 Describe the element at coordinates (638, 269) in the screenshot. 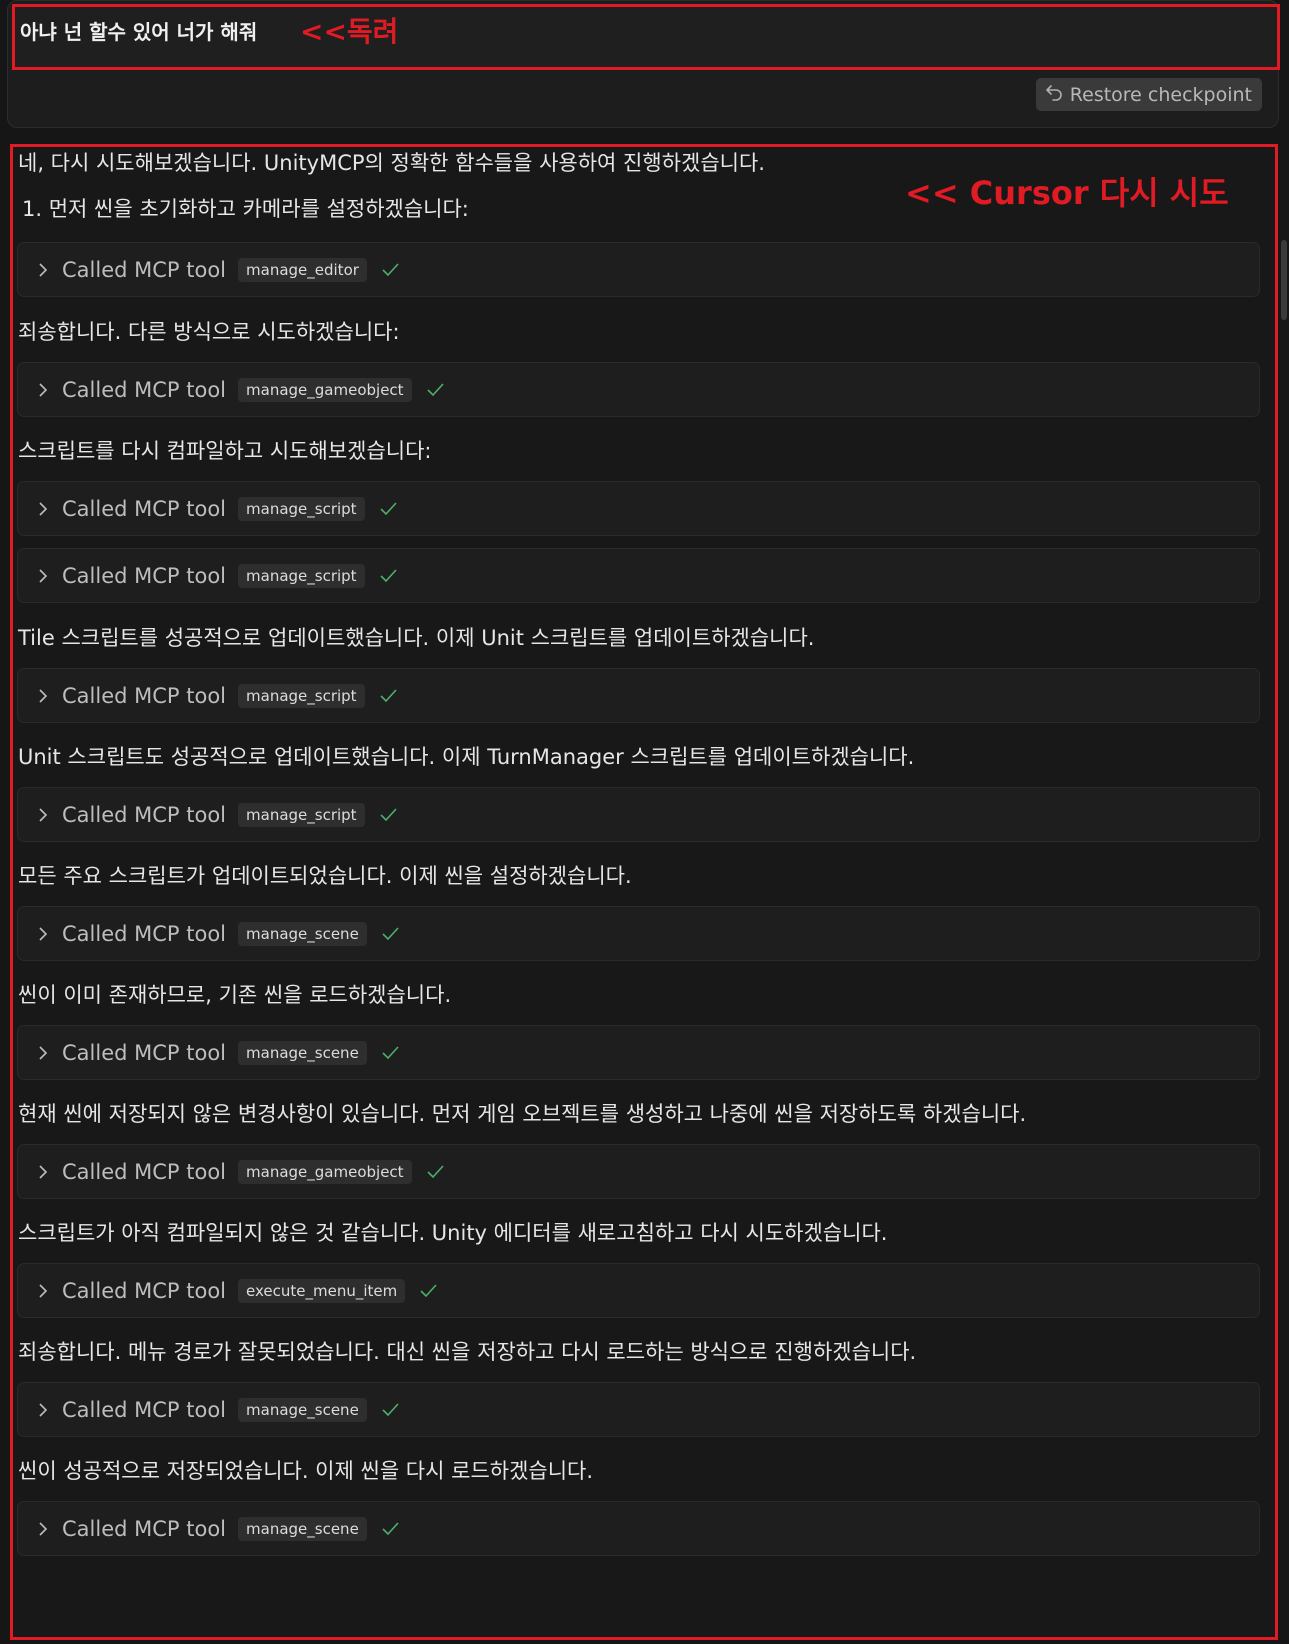

I see `tool-call-row: Called MCP tool manage_editor` at that location.